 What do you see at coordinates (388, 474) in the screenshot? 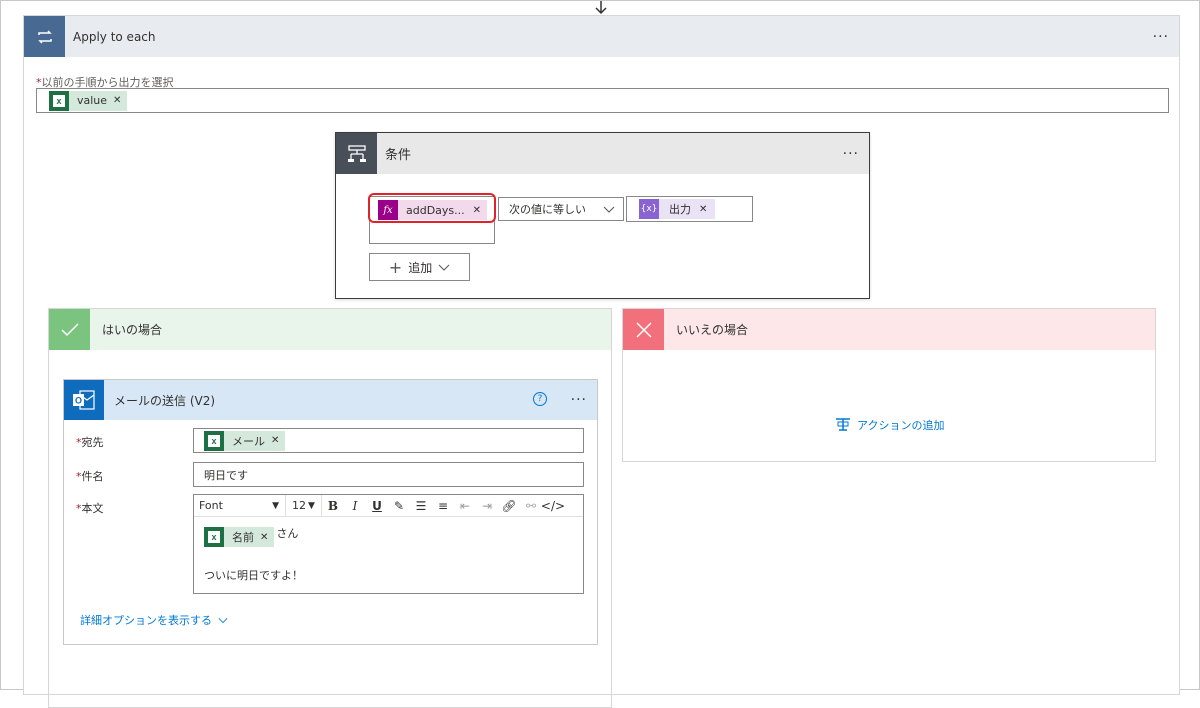
I see `subject-field: 明日です` at bounding box center [388, 474].